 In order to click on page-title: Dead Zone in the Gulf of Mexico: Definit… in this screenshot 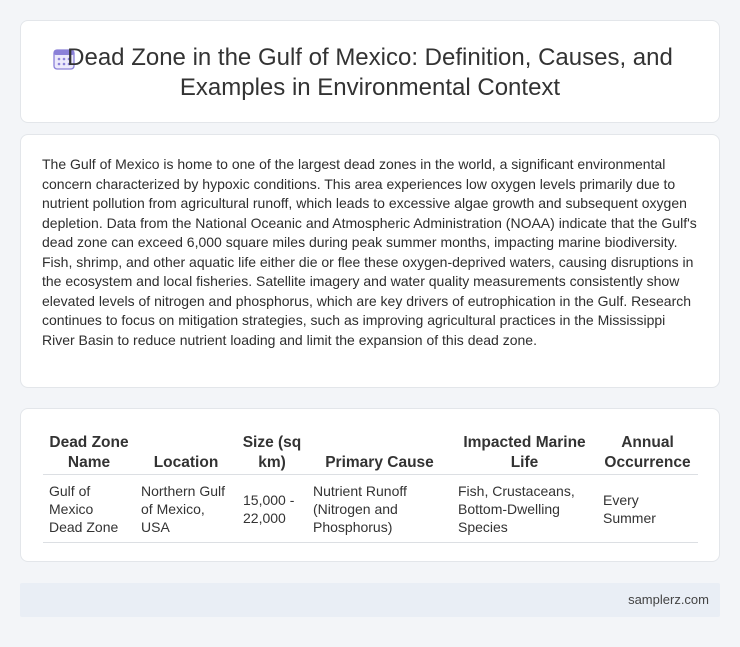, I will do `click(370, 72)`.